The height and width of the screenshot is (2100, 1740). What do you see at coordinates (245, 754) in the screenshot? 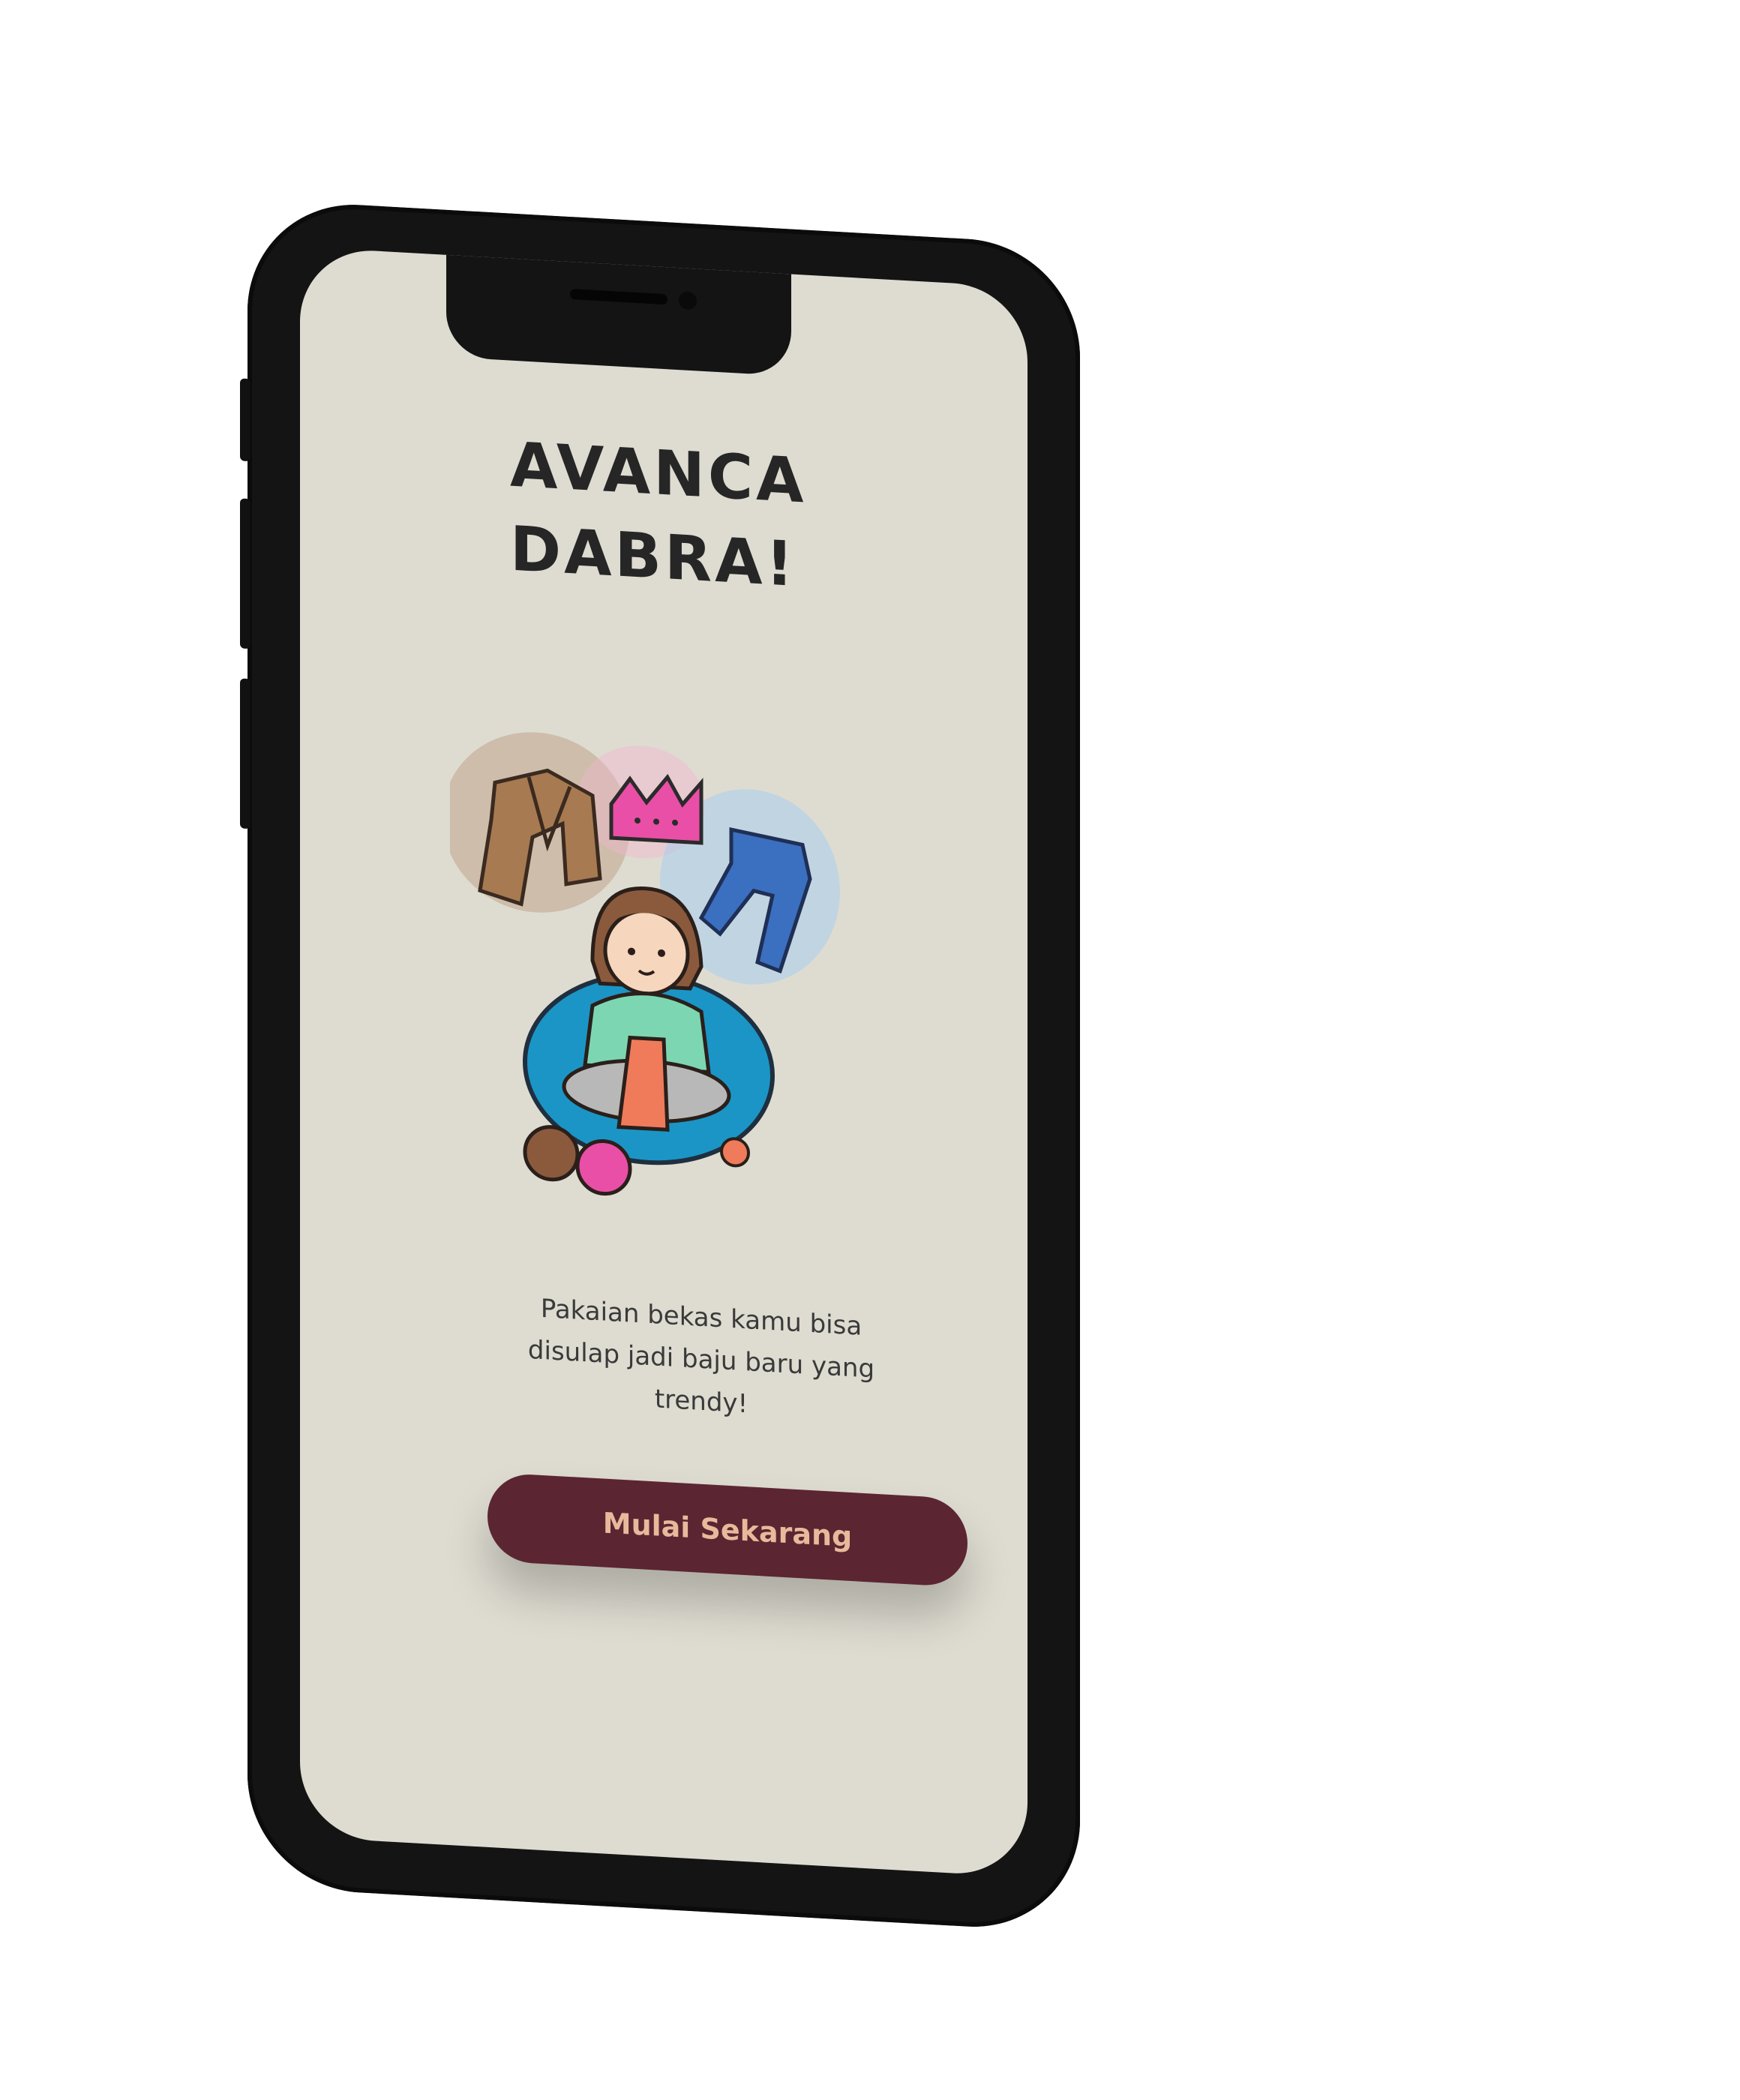
I see `volume-down-button` at bounding box center [245, 754].